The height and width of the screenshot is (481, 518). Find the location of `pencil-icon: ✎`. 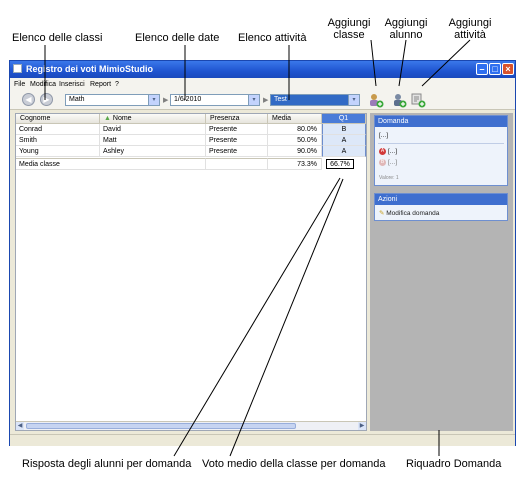

pencil-icon: ✎ is located at coordinates (382, 213).